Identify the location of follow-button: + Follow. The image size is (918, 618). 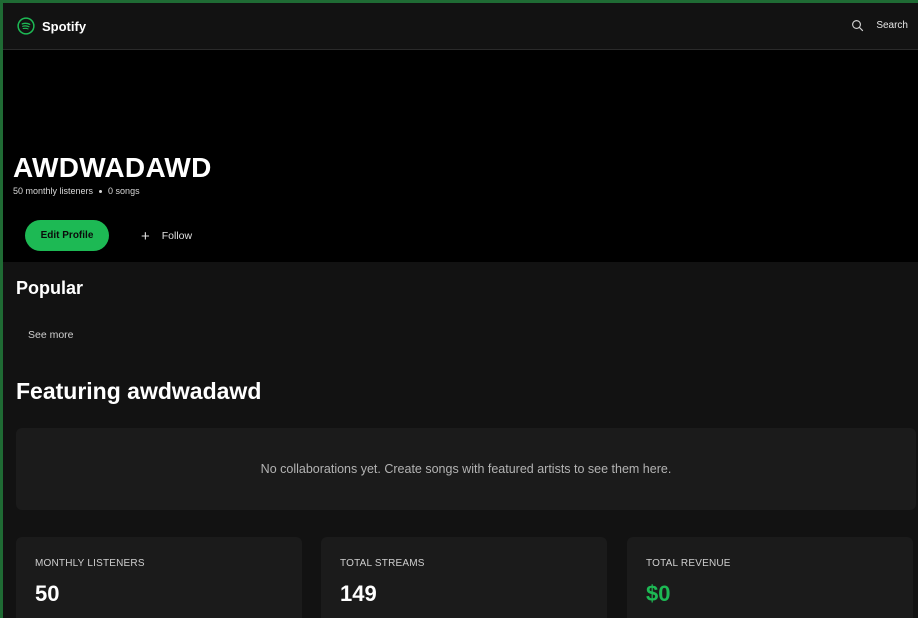
(166, 236).